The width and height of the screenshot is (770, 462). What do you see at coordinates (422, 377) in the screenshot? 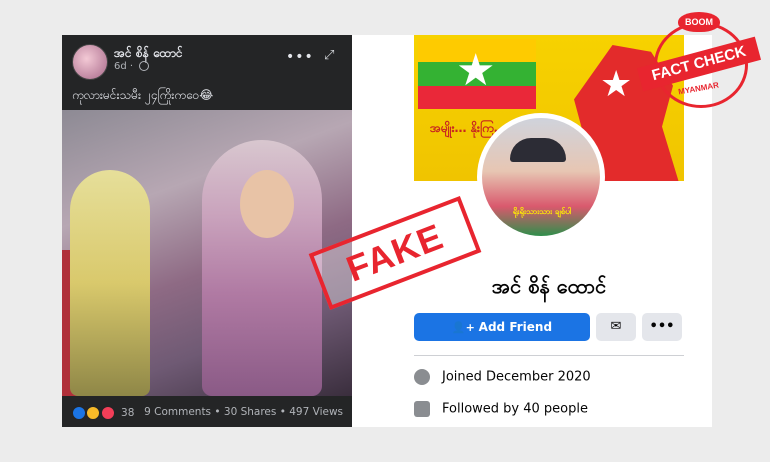
I see `clock-icon` at bounding box center [422, 377].